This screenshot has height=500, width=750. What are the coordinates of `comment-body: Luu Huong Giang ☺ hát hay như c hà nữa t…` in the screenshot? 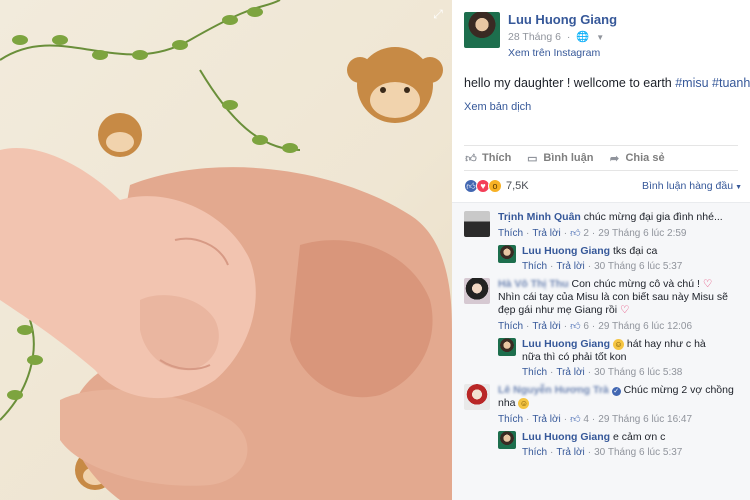 It's located at (630, 358).